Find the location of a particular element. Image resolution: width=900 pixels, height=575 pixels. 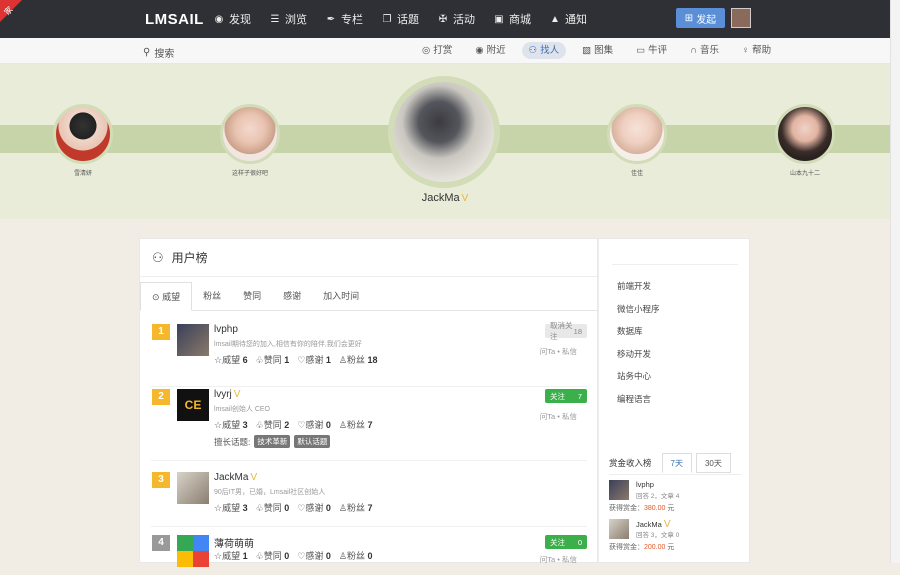

income-name: lvphp is located at coordinates (645, 484).